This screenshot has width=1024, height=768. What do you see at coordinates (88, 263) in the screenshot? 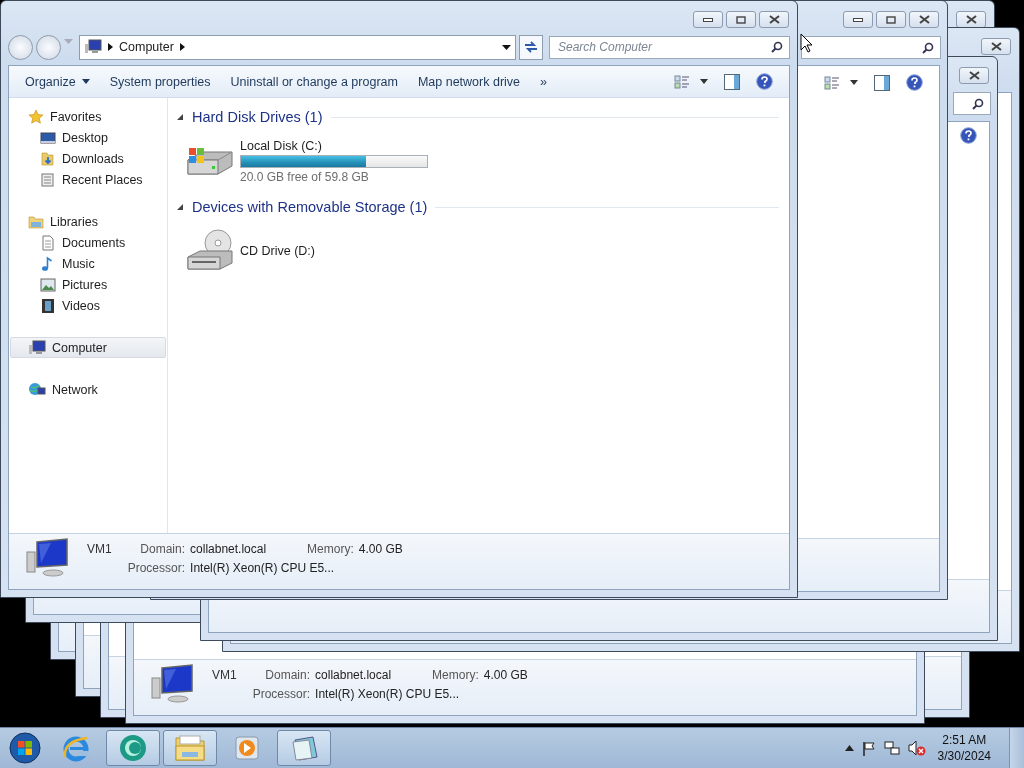
I see `nav-item: Music` at bounding box center [88, 263].